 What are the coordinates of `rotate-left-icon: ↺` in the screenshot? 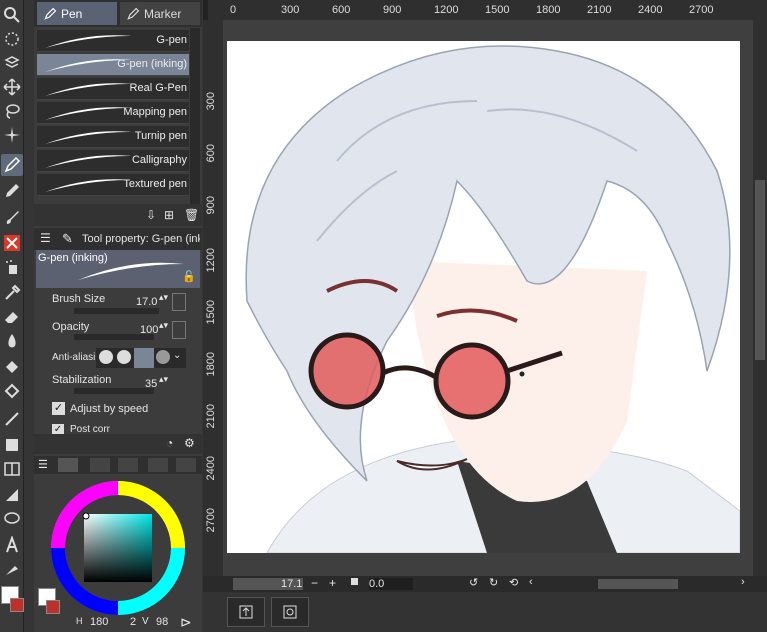 It's located at (473, 582).